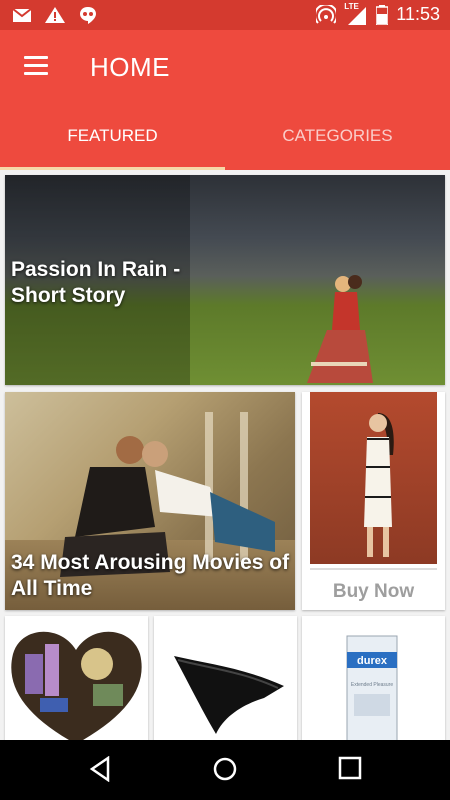 This screenshot has height=800, width=450. Describe the element at coordinates (22, 14) in the screenshot. I see `gmail-icon` at that location.